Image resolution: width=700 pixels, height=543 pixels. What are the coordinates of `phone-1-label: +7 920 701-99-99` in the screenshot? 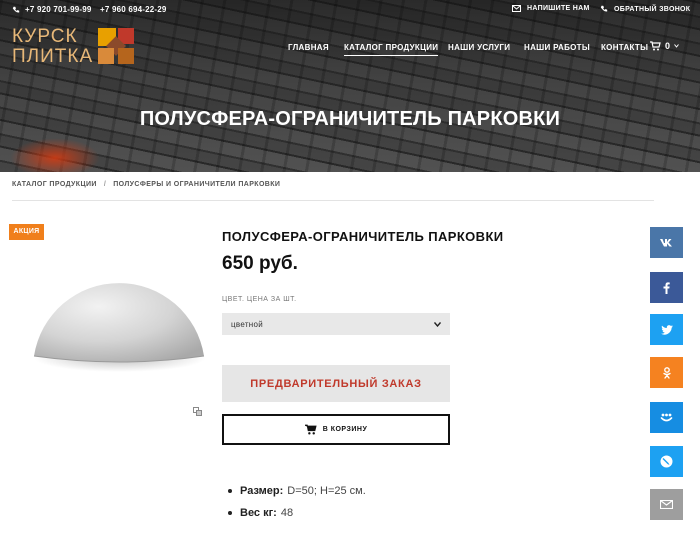 It's located at (58, 9).